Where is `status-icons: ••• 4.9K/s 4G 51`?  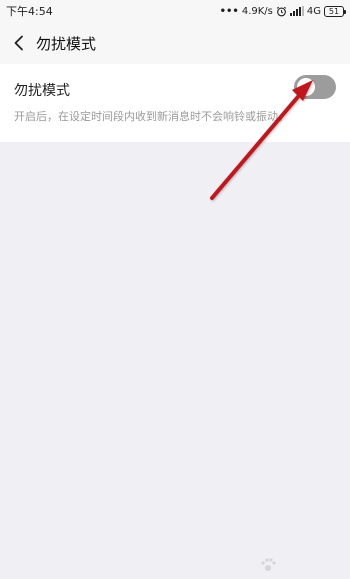
status-icons: ••• 4.9K/s 4G 51 is located at coordinates (282, 11).